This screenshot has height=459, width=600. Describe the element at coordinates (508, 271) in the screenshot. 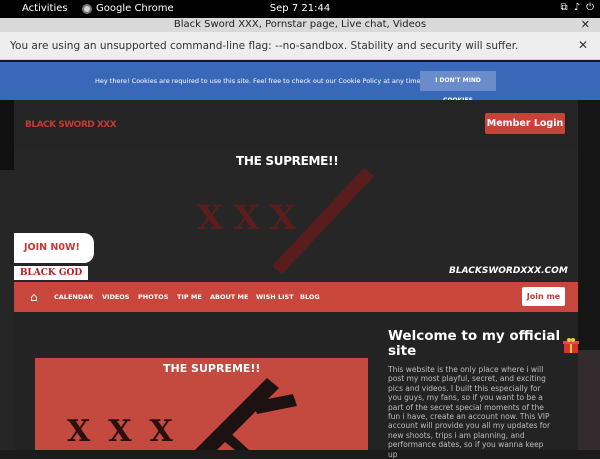

I see `hero-site-url: BLACKSWORDXXX.COM` at that location.